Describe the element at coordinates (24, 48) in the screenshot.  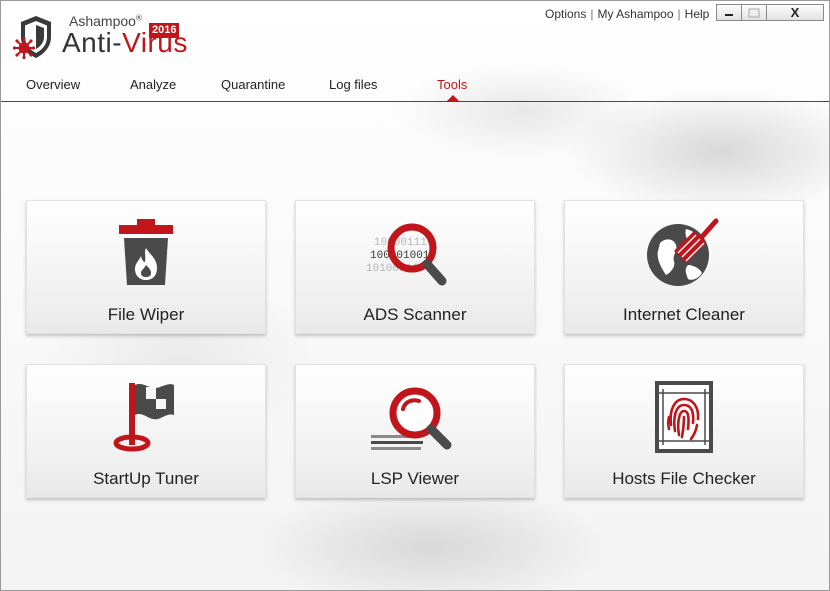
I see `virus-icon` at that location.